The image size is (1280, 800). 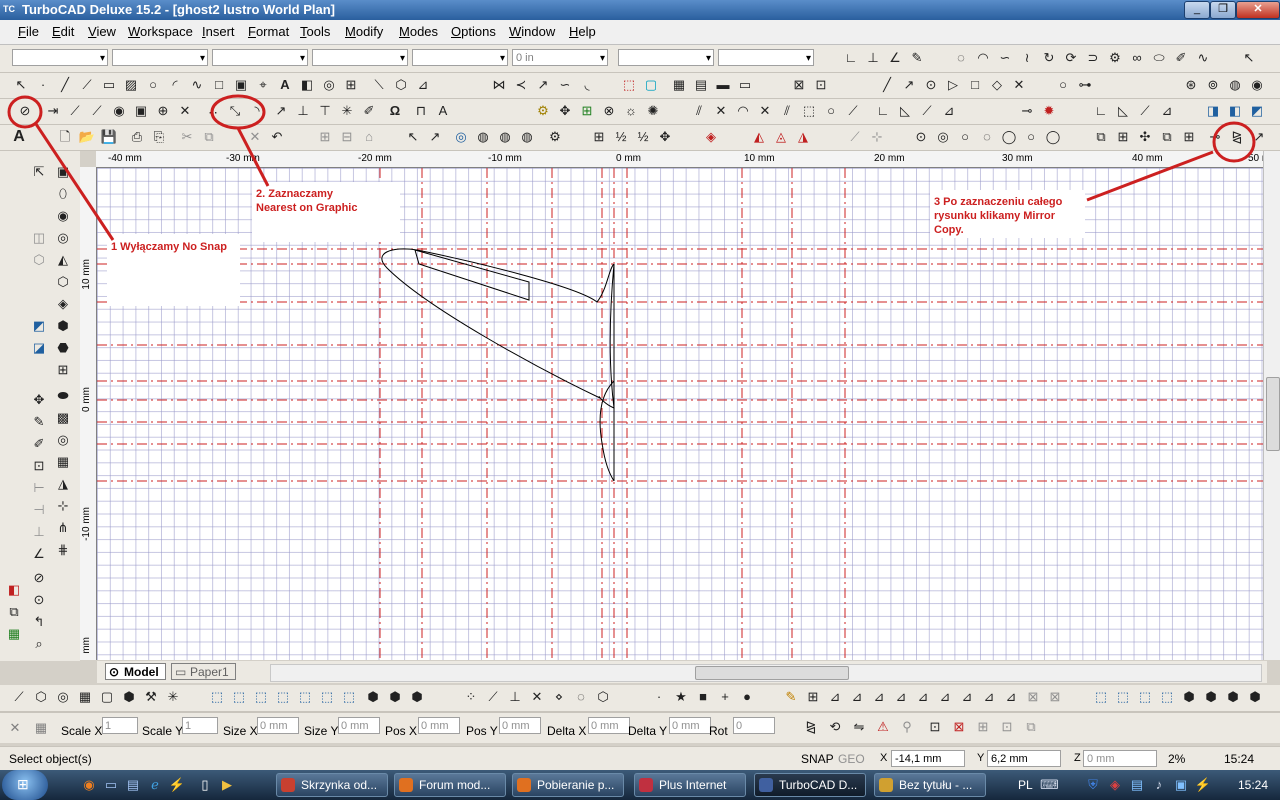 I want to click on explorer-icon: ▤, so click(x=133, y=785).